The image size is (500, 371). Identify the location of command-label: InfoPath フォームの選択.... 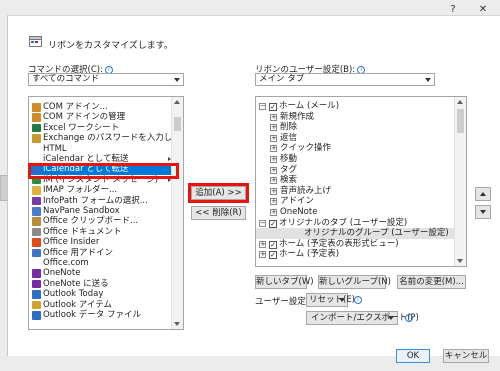
(95, 200).